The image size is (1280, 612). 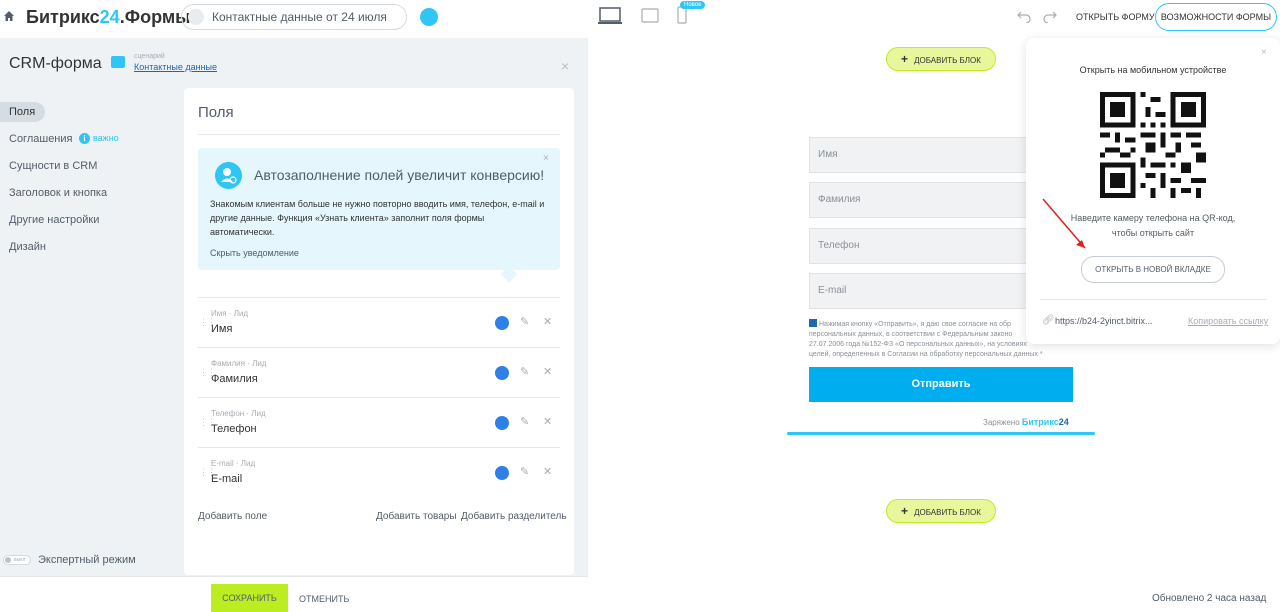 I want to click on new-badge: Новое, so click(x=693, y=5).